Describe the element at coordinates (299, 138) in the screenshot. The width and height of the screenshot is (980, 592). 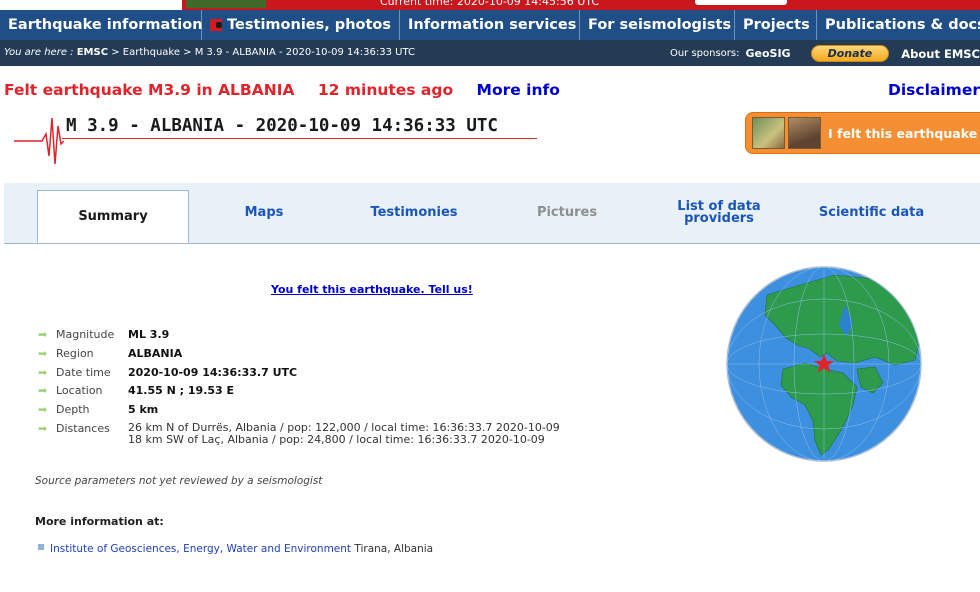
I see `title-underline` at that location.